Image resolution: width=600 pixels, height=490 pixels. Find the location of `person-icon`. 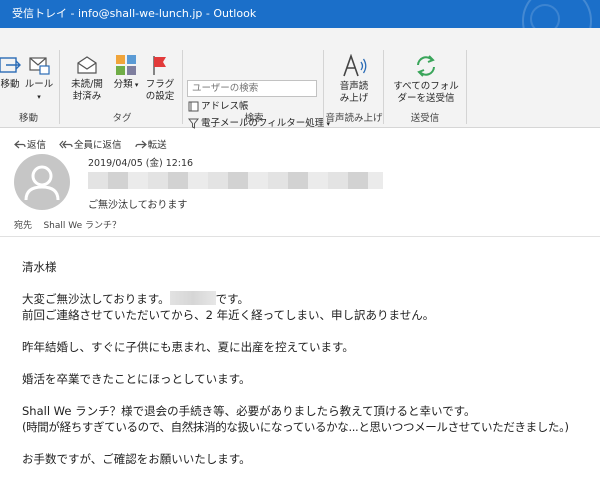

person-icon is located at coordinates (42, 183).